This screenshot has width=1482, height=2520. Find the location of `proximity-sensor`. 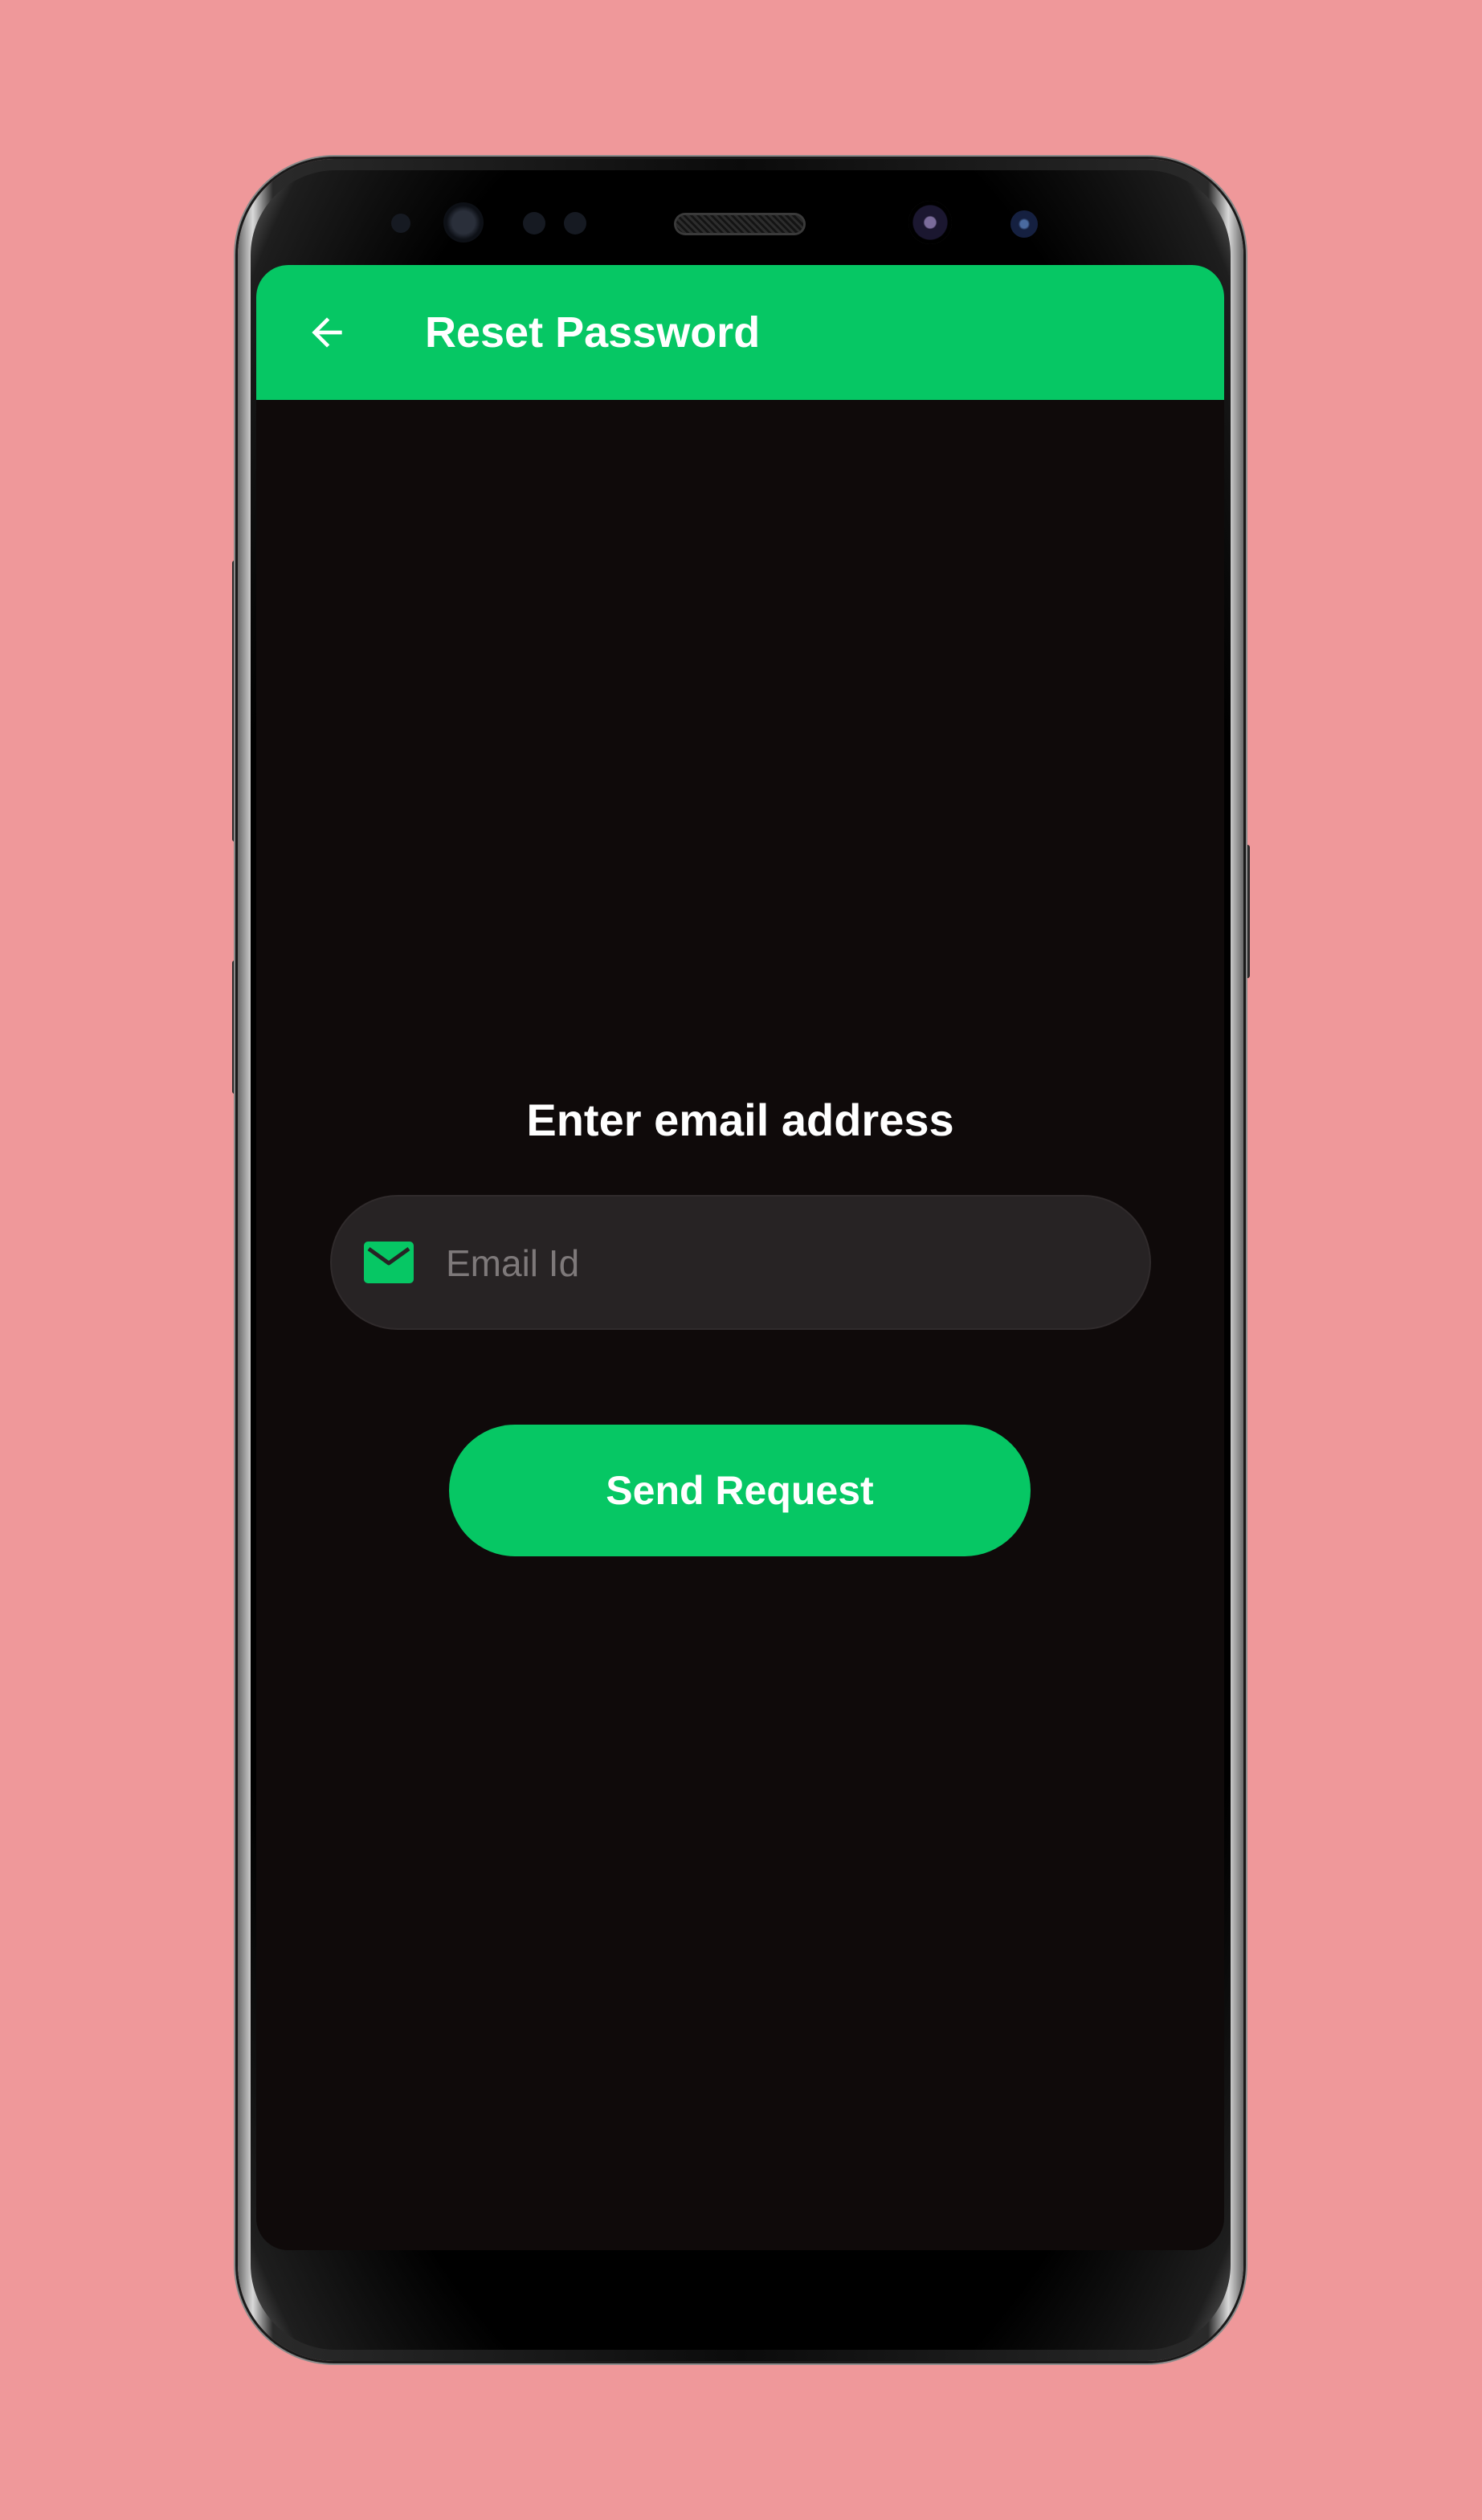

proximity-sensor is located at coordinates (400, 223).